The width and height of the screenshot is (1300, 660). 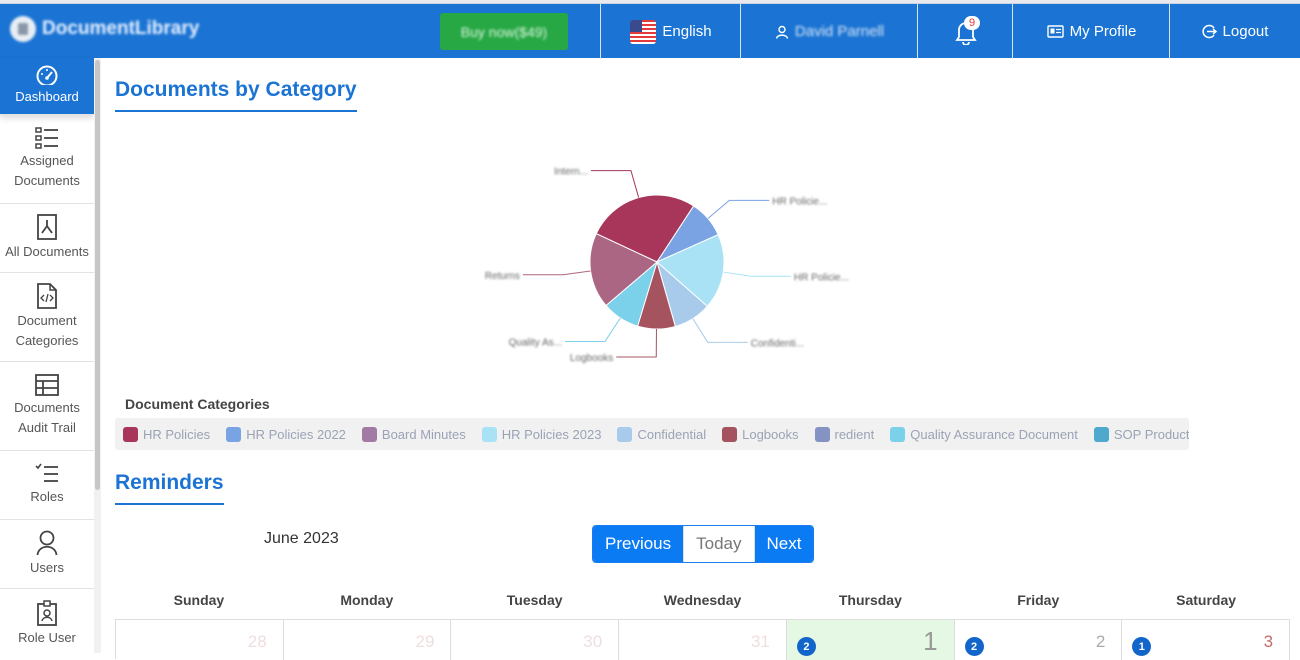 I want to click on language-selector: English, so click(x=670, y=31).